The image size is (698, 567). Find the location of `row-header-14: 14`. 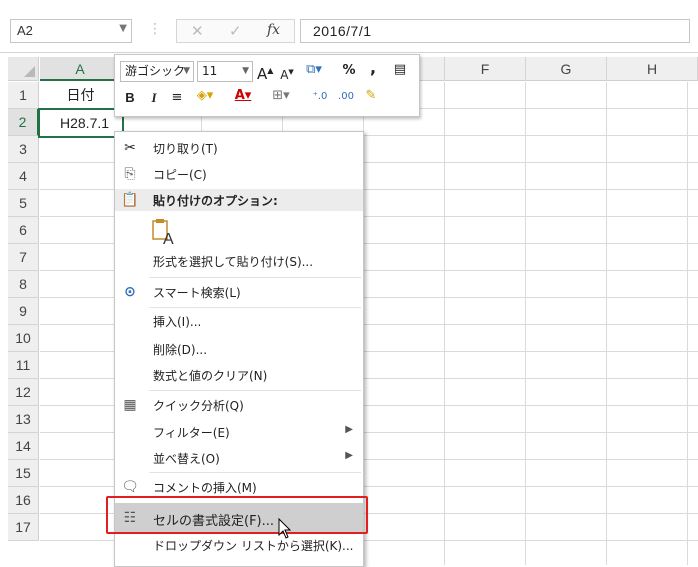

row-header-14: 14 is located at coordinates (23, 446).